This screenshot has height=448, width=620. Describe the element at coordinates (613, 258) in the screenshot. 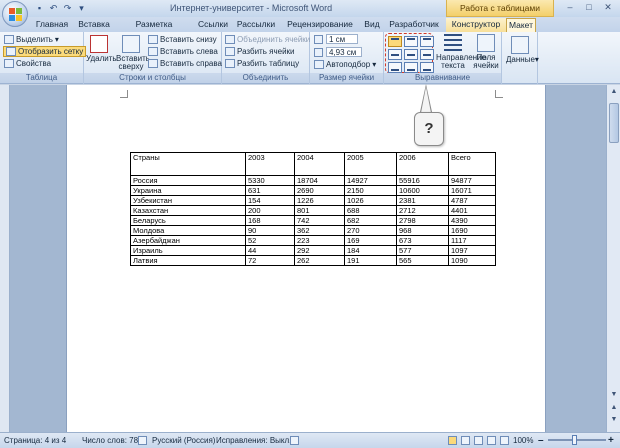

I see `vertical-scrollbar: ▲ ▼ ▲ ▼` at that location.